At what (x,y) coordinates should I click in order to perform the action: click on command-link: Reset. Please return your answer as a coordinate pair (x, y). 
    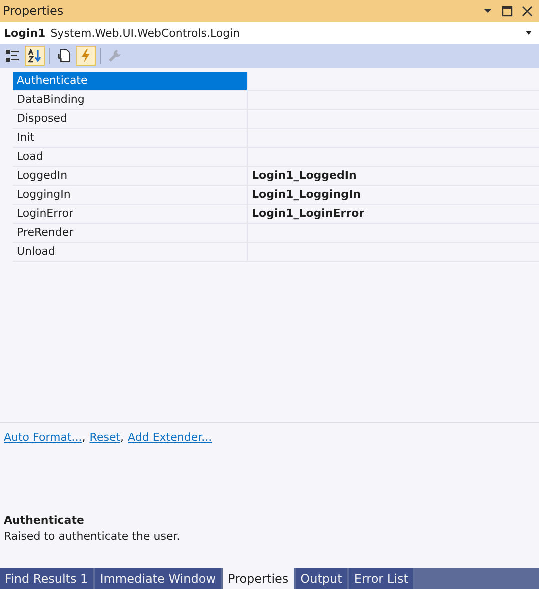
    Looking at the image, I should click on (105, 437).